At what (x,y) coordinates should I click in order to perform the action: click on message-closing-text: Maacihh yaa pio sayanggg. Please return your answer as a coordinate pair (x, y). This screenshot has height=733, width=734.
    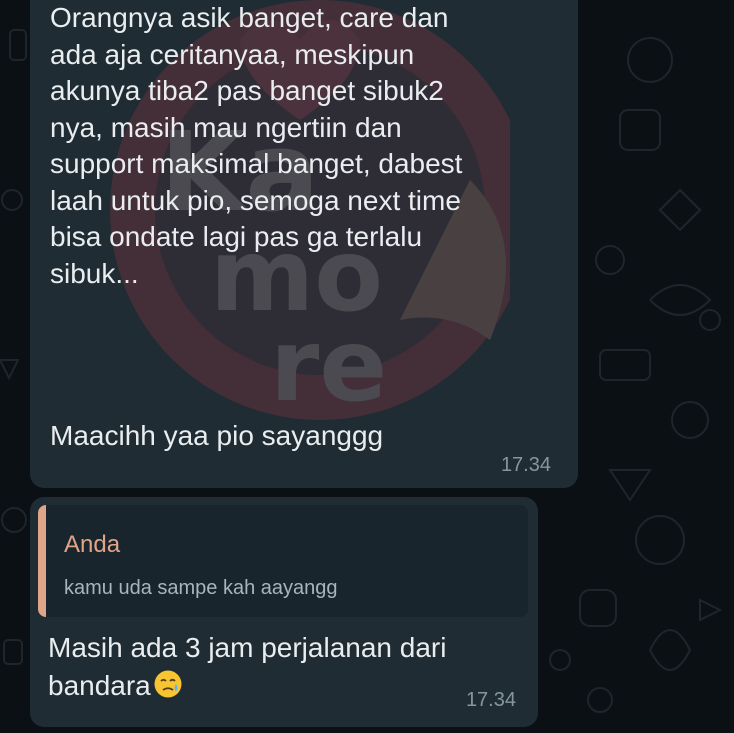
    Looking at the image, I should click on (217, 435).